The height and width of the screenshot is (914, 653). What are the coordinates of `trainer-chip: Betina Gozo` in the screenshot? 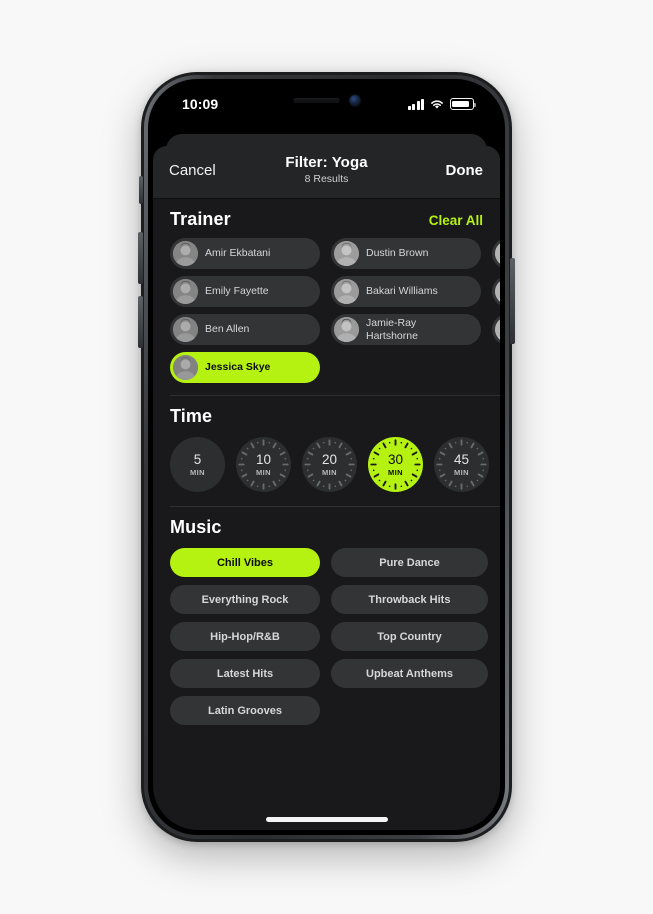 It's located at (496, 329).